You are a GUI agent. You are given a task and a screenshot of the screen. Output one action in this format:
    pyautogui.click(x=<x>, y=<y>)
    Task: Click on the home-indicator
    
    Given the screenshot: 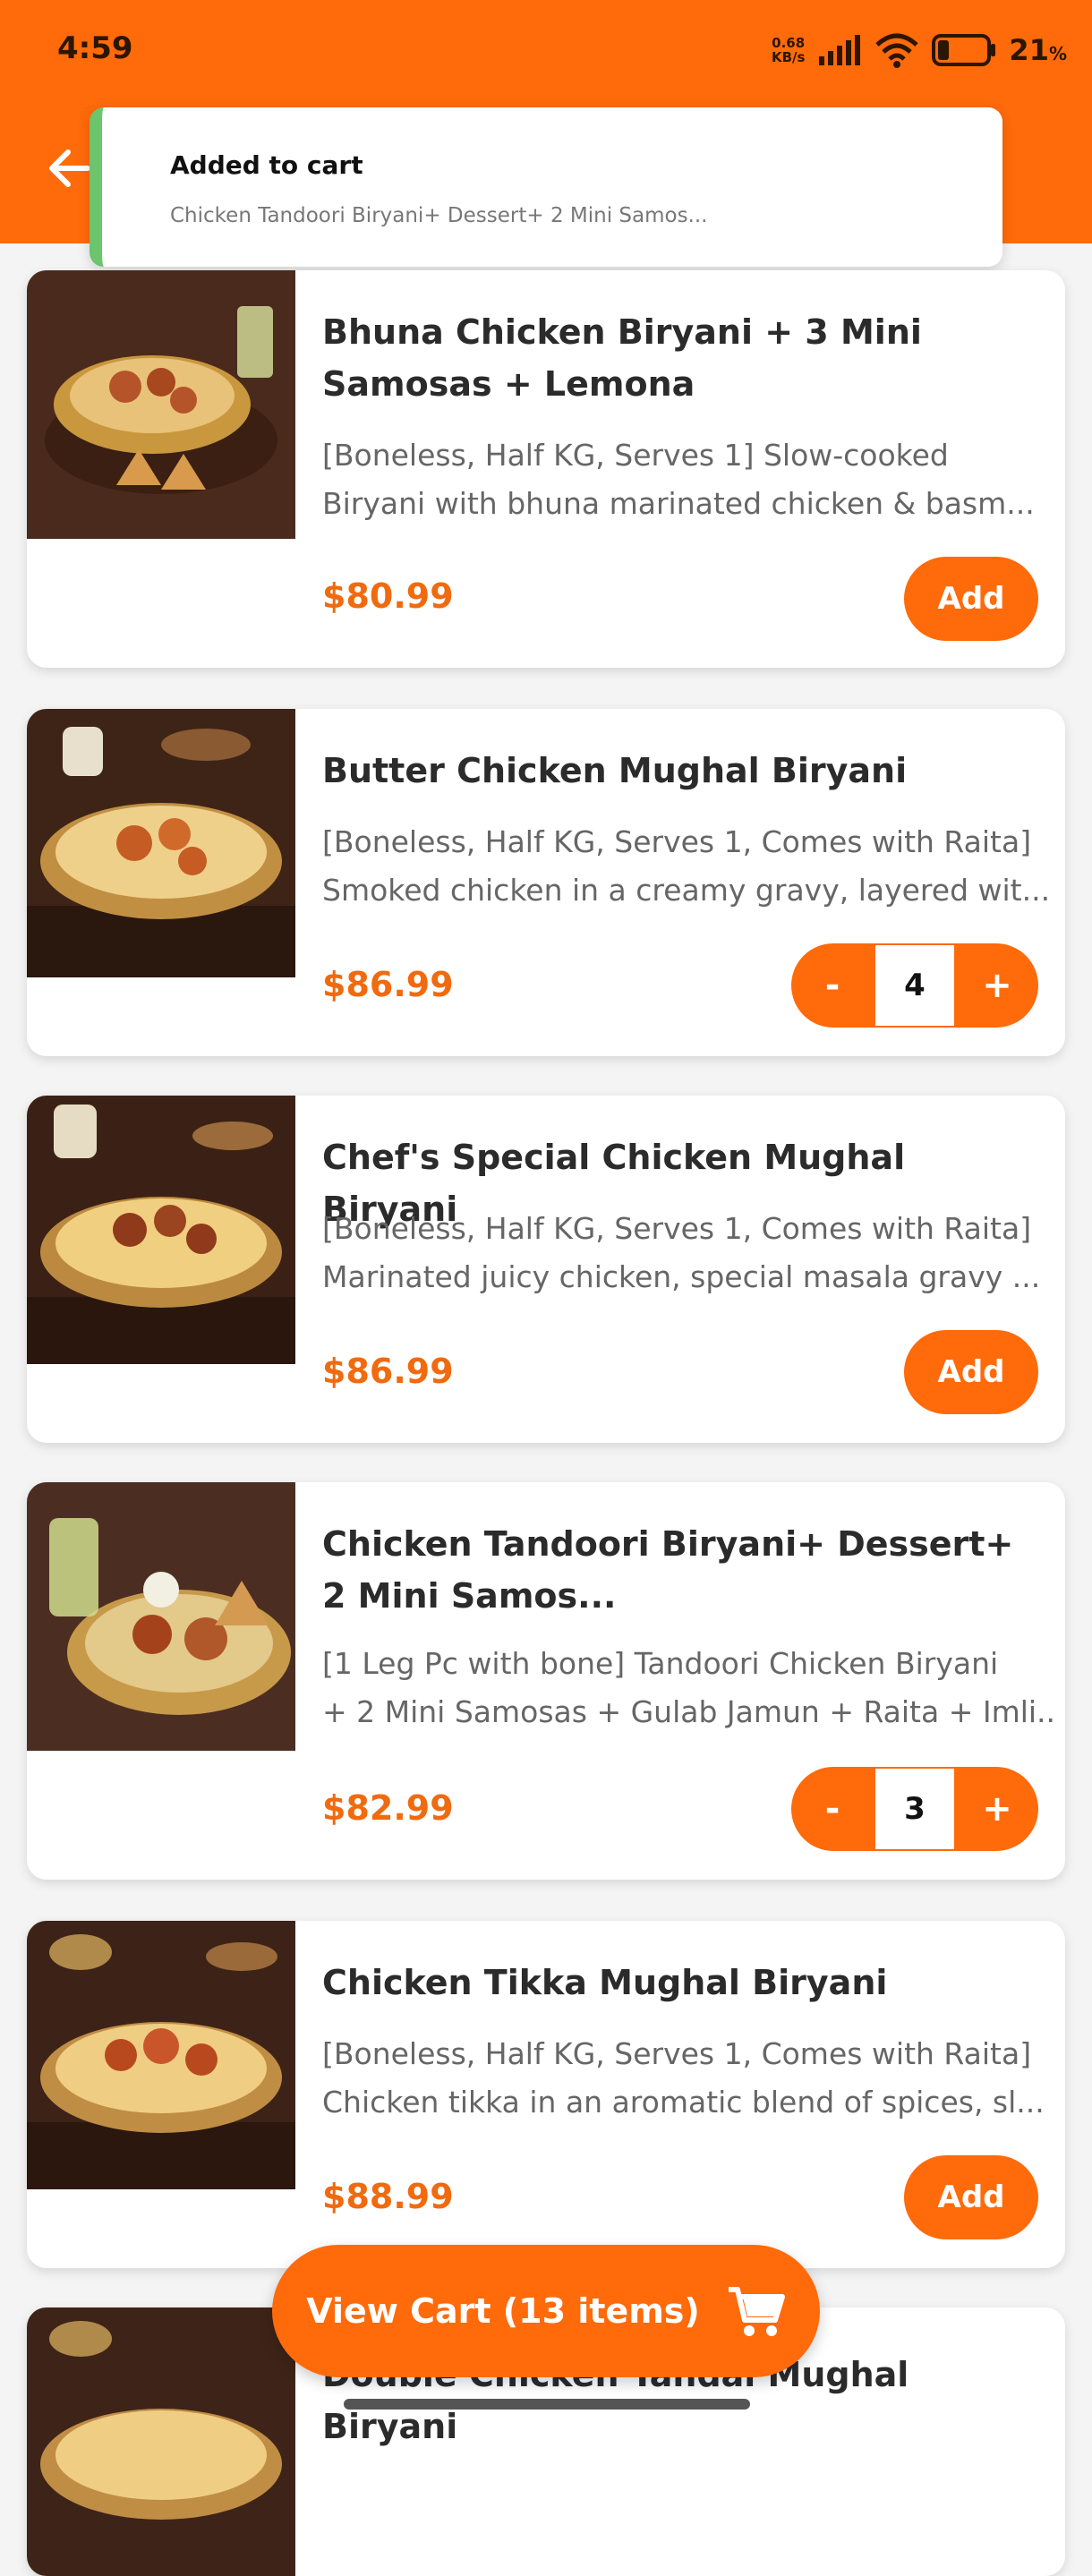 What is the action you would take?
    pyautogui.click(x=547, y=2404)
    